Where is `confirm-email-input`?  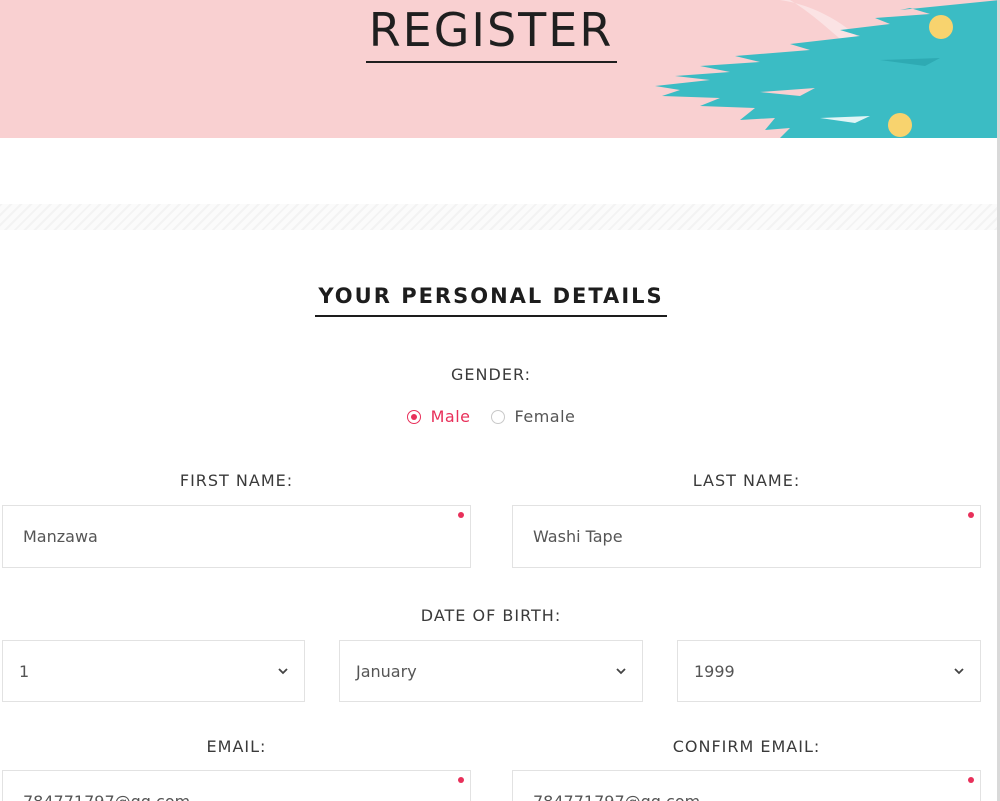
confirm-email-input is located at coordinates (746, 786).